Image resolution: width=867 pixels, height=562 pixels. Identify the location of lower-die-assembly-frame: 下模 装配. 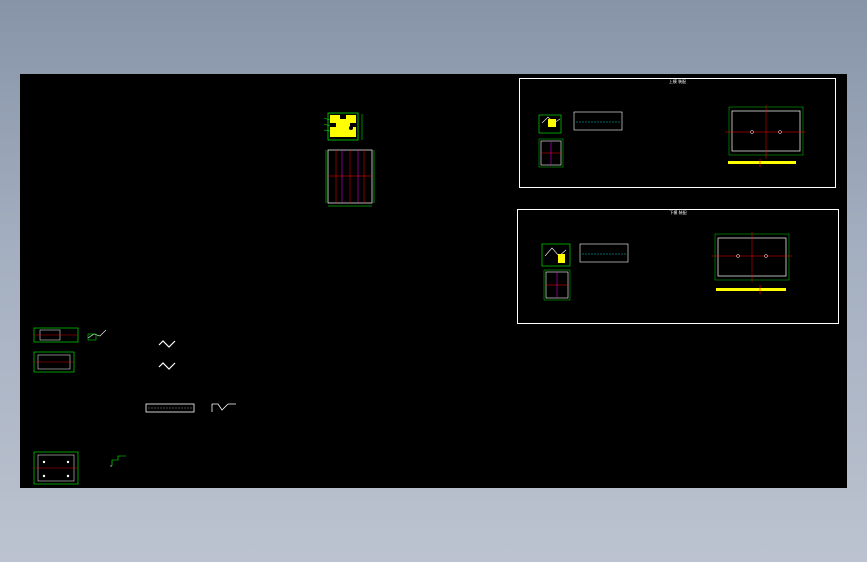
(678, 266).